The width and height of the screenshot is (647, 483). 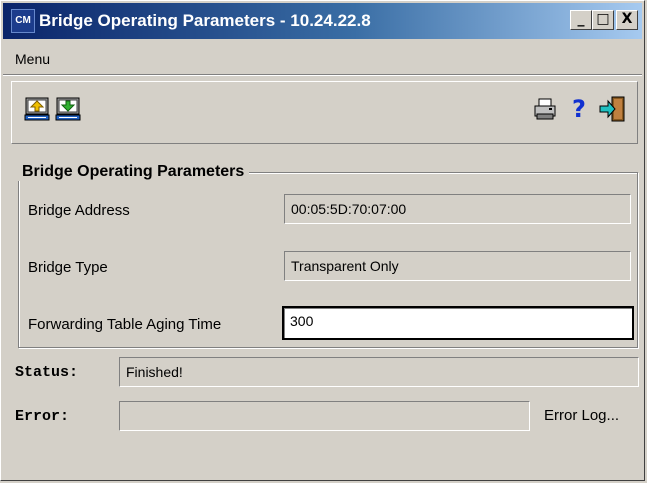 I want to click on bridge-address-label: Bridge Address, so click(x=79, y=210).